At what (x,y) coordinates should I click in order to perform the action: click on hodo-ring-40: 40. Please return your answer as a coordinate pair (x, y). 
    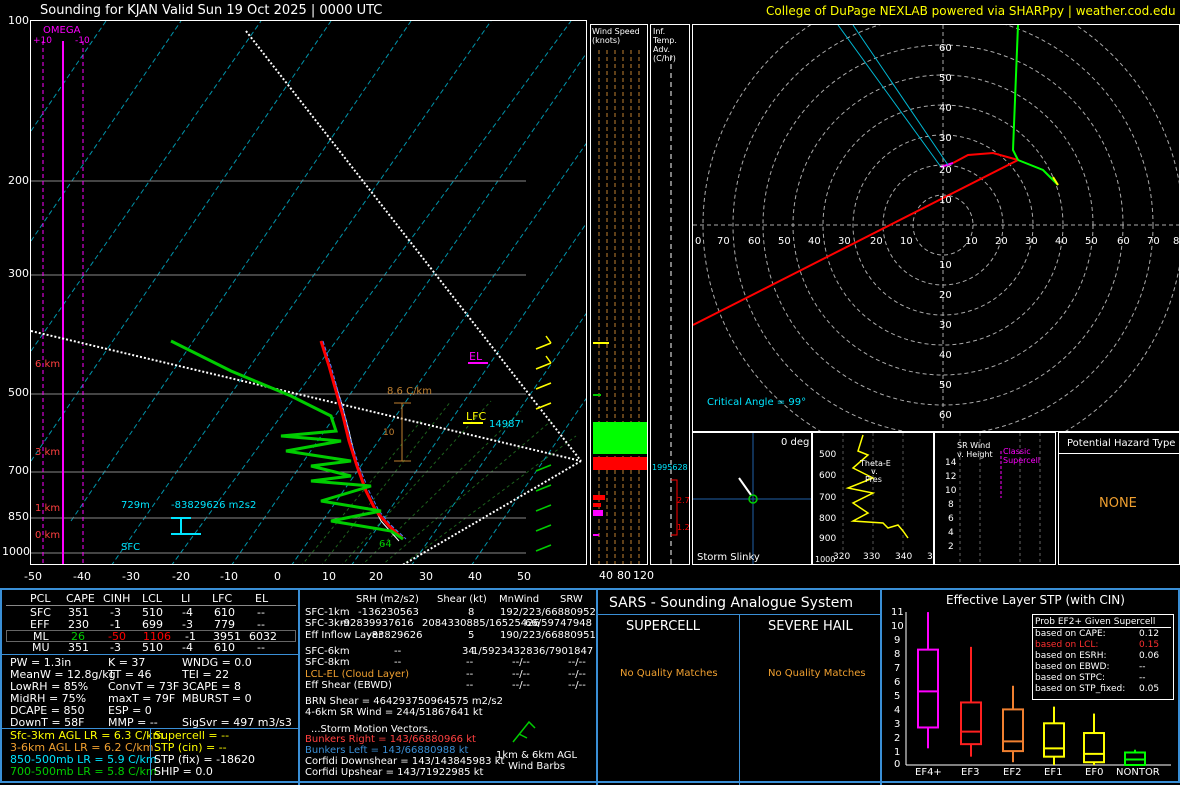
    Looking at the image, I should click on (945, 108).